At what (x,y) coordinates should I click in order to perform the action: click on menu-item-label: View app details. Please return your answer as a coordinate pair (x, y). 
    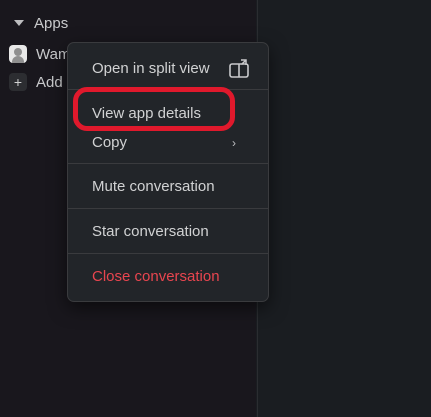
    Looking at the image, I should click on (146, 113).